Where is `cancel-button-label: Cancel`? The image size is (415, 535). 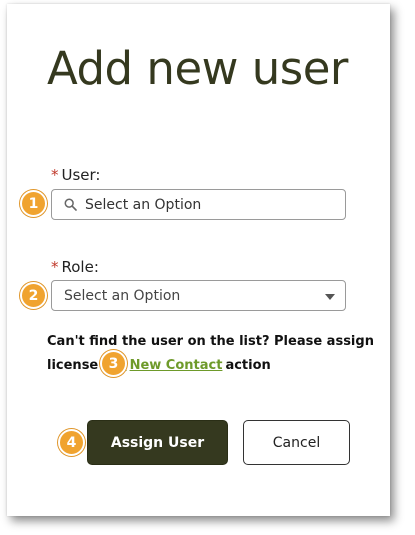
cancel-button-label: Cancel is located at coordinates (296, 442).